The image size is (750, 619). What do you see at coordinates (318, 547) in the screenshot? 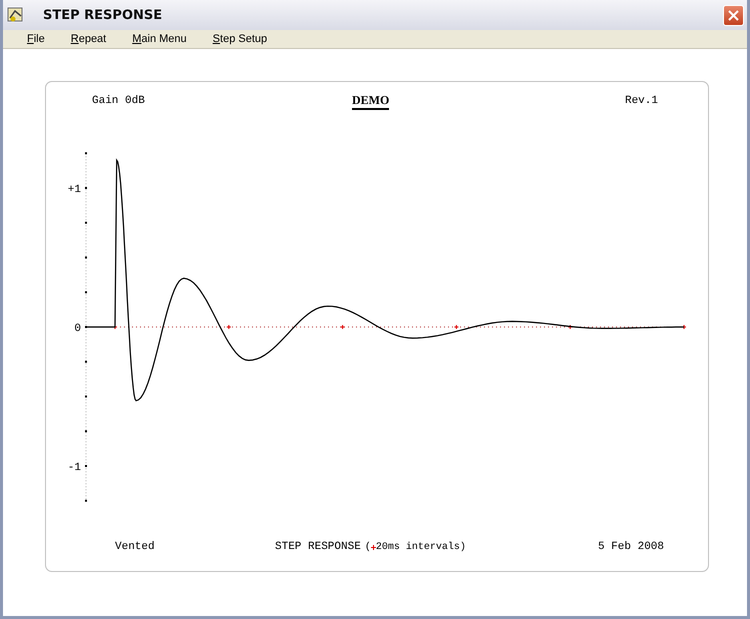
I see `chart-caption: STEP RESPONSE` at bounding box center [318, 547].